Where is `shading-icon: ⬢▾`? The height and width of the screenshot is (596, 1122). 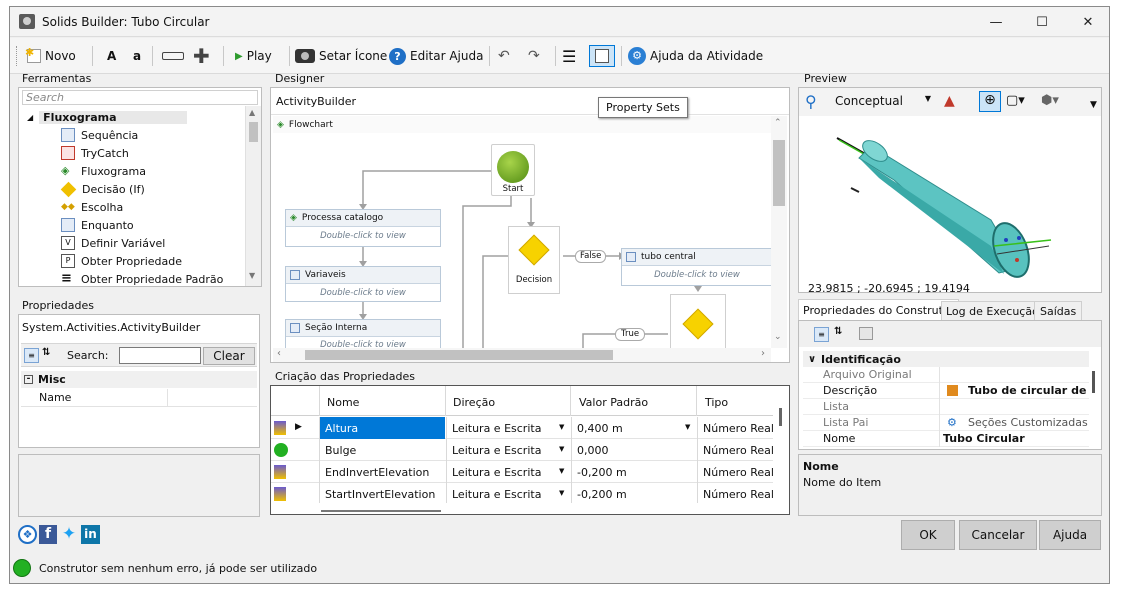
shading-icon: ⬢▾ is located at coordinates (1050, 100).